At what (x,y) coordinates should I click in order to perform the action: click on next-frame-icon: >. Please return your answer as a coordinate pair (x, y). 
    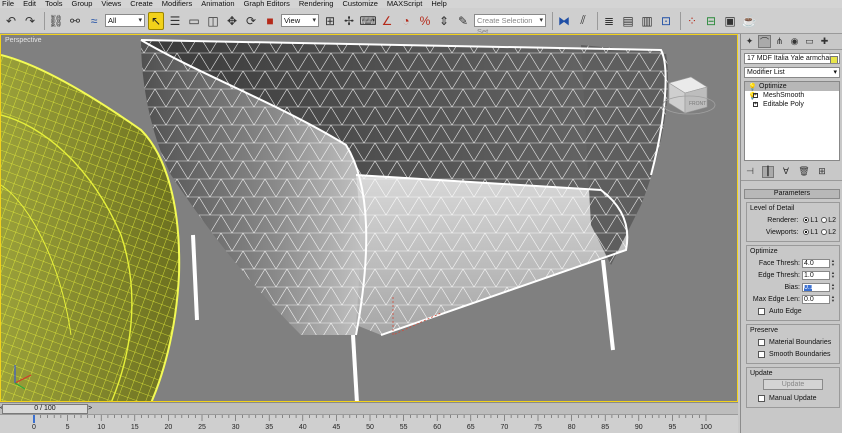
    Looking at the image, I should click on (92, 409).